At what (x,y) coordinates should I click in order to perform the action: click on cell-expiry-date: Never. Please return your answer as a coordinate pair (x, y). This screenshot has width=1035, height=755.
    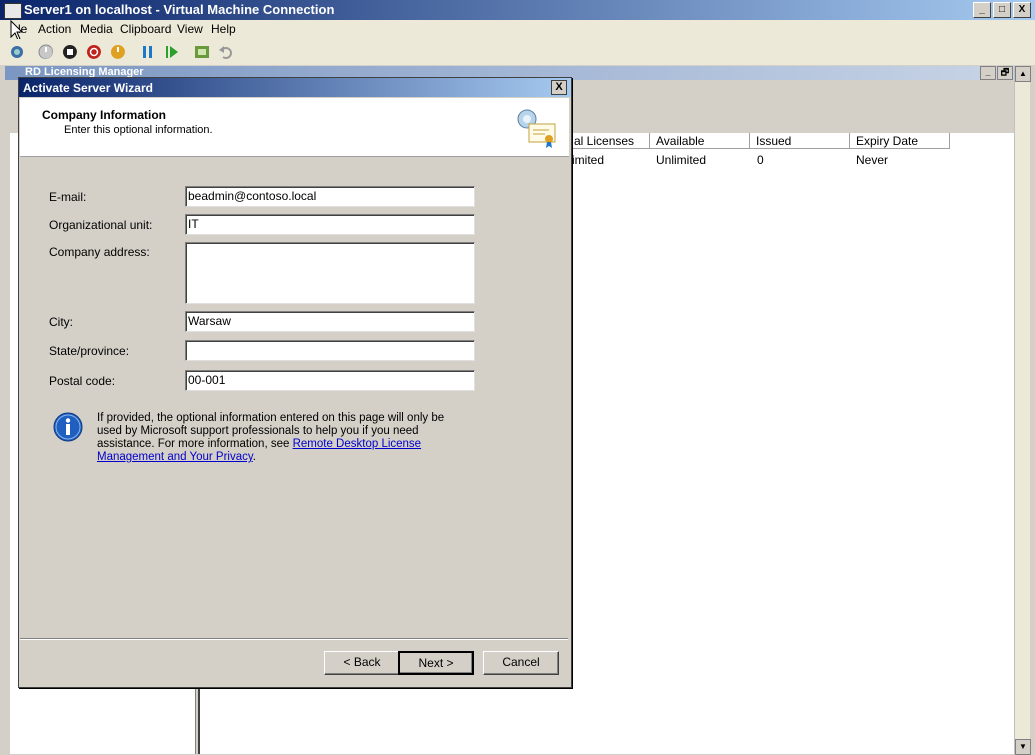
    Looking at the image, I should click on (872, 160).